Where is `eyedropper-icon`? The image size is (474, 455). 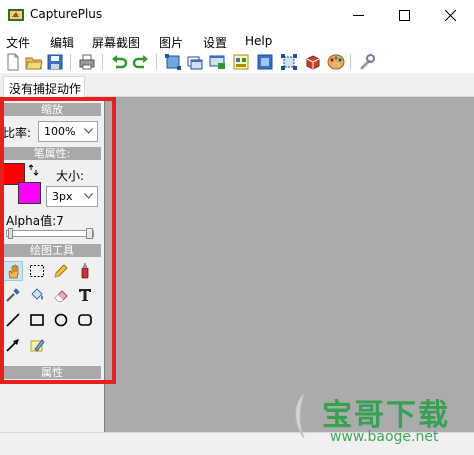
eyedropper-icon is located at coordinates (13, 295).